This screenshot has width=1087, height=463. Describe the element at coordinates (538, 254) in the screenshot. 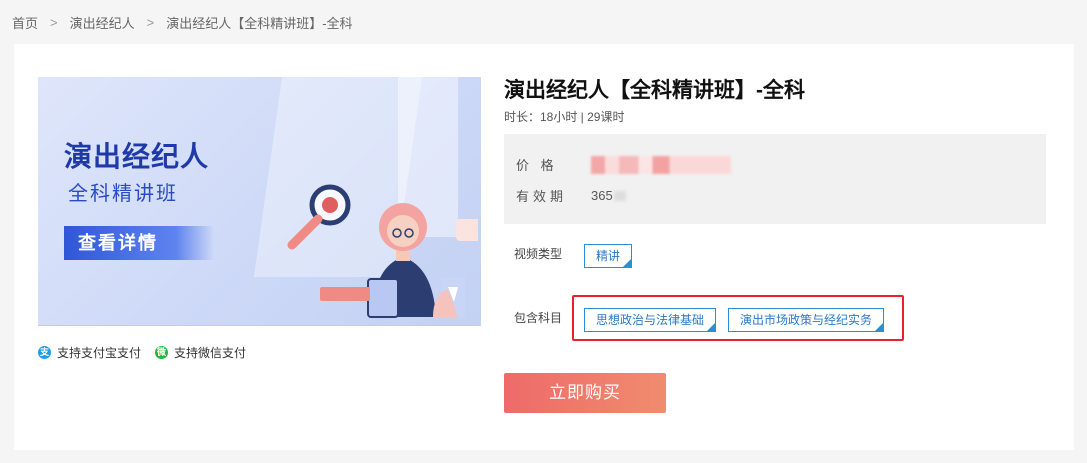

I see `video-type-label: 视频类型` at that location.